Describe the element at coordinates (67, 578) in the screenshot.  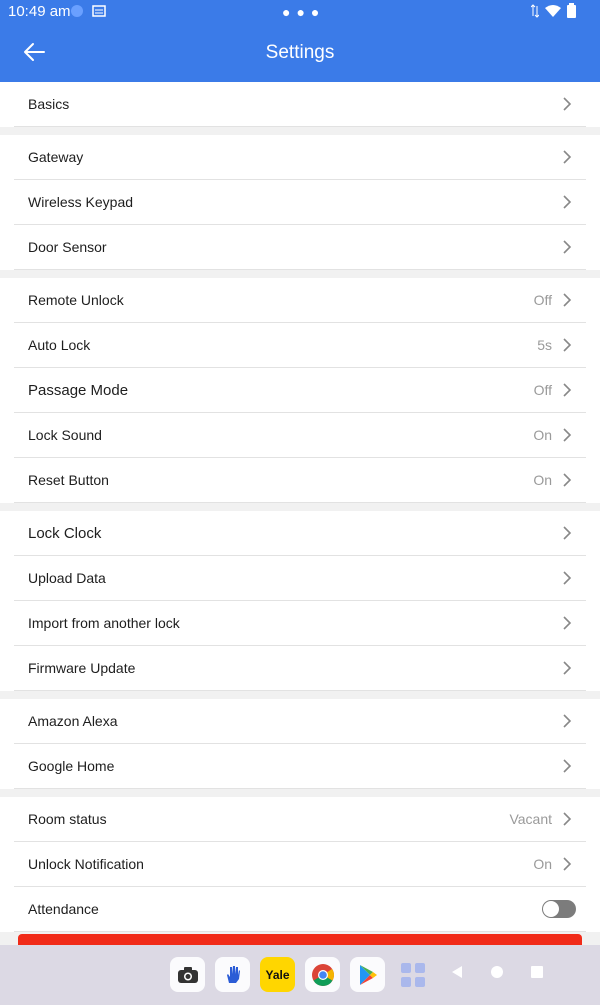
I see `settings-row-label: Upload Data` at that location.